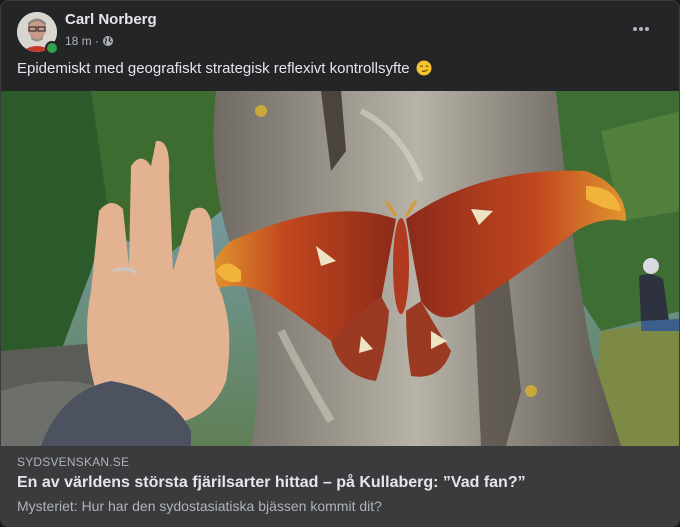  Describe the element at coordinates (78, 41) in the screenshot. I see `post-time: 18 m` at that location.